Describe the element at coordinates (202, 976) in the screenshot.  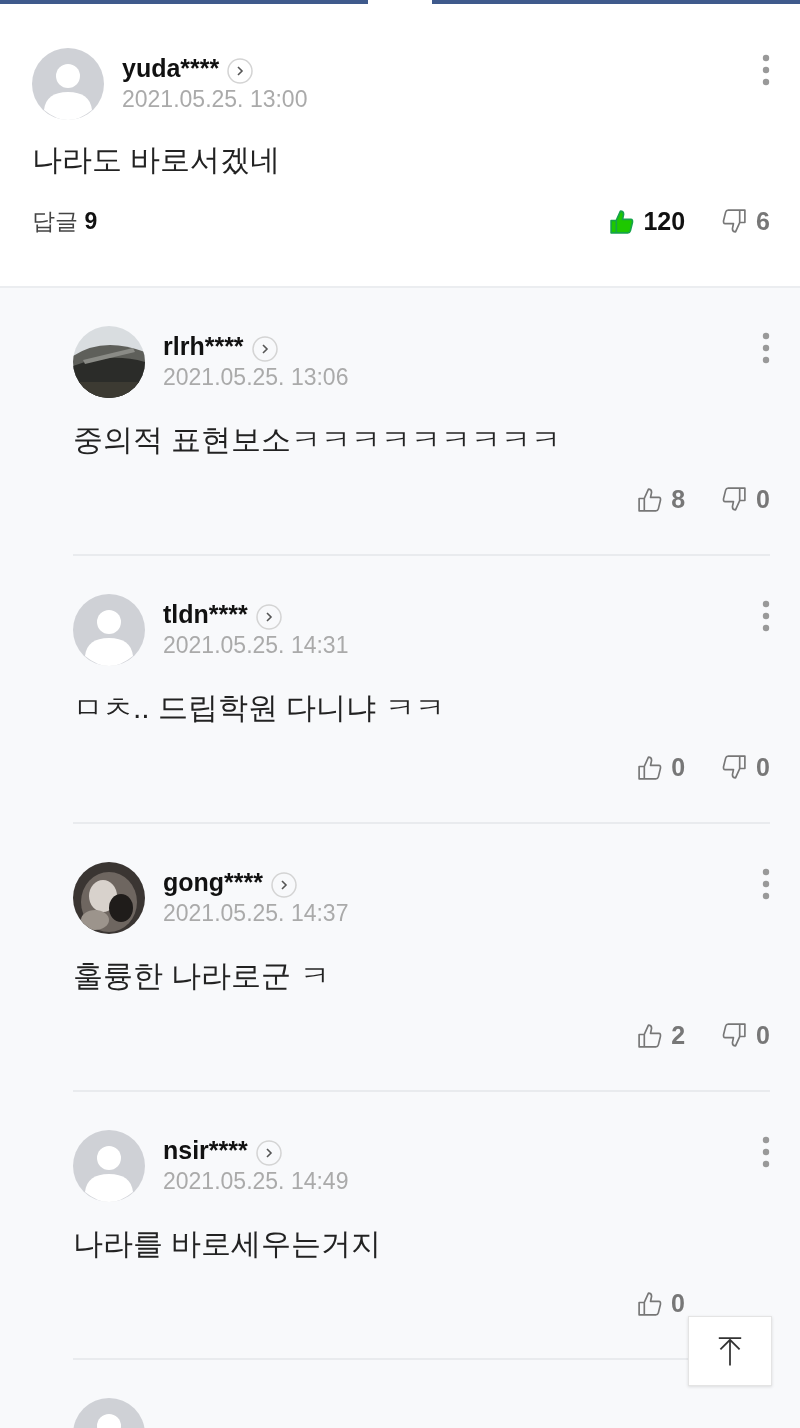
I see `reply-text: 훌륭한 나라로군 ㅋ` at that location.